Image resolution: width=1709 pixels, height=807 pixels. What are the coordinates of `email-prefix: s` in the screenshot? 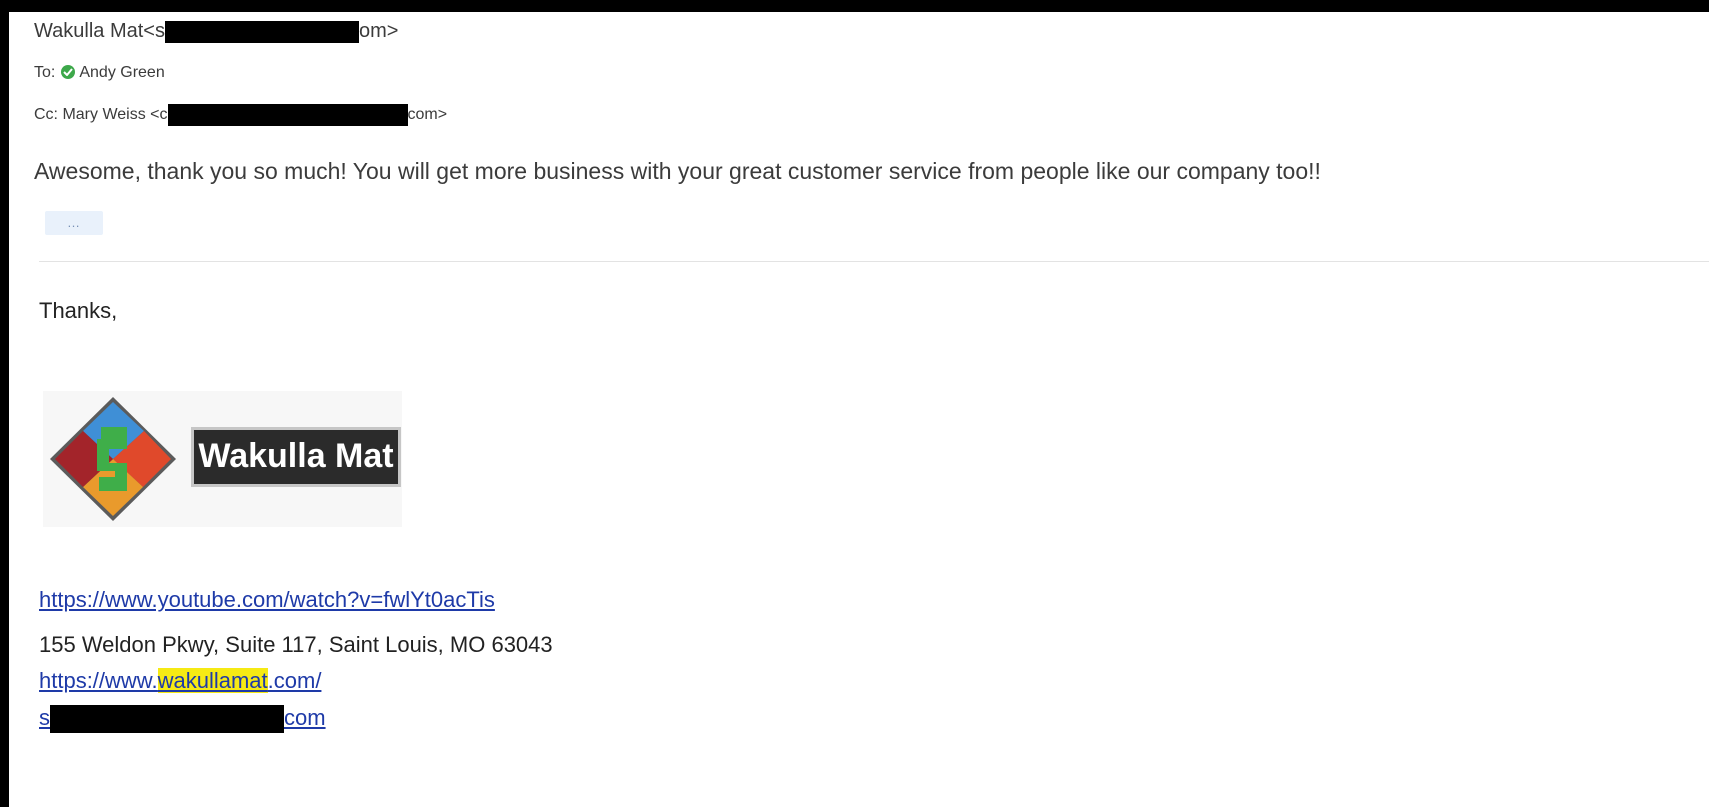 It's located at (44, 717).